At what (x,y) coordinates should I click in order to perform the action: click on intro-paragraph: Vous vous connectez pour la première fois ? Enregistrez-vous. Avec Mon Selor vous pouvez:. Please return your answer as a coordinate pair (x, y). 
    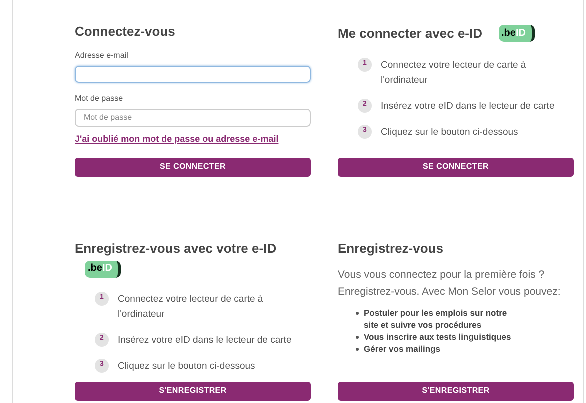
    Looking at the image, I should click on (450, 284).